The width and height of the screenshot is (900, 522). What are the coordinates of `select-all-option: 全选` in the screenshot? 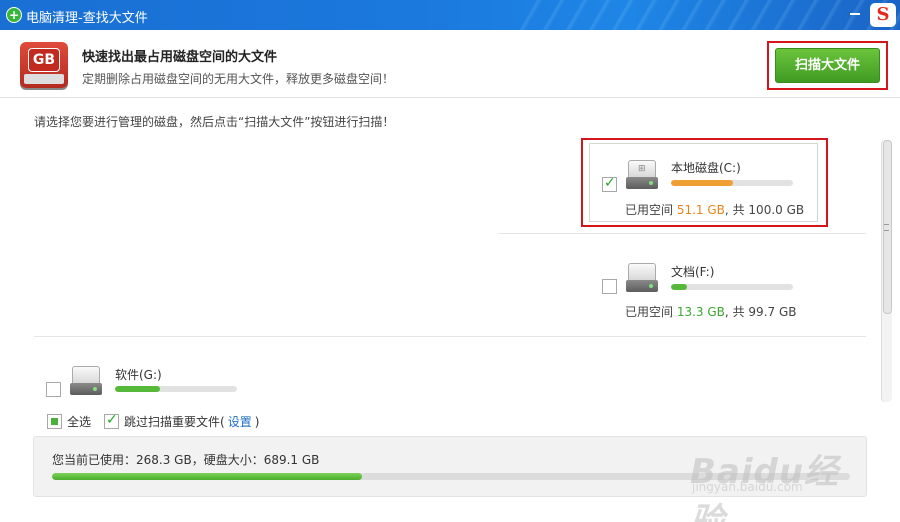 It's located at (69, 421).